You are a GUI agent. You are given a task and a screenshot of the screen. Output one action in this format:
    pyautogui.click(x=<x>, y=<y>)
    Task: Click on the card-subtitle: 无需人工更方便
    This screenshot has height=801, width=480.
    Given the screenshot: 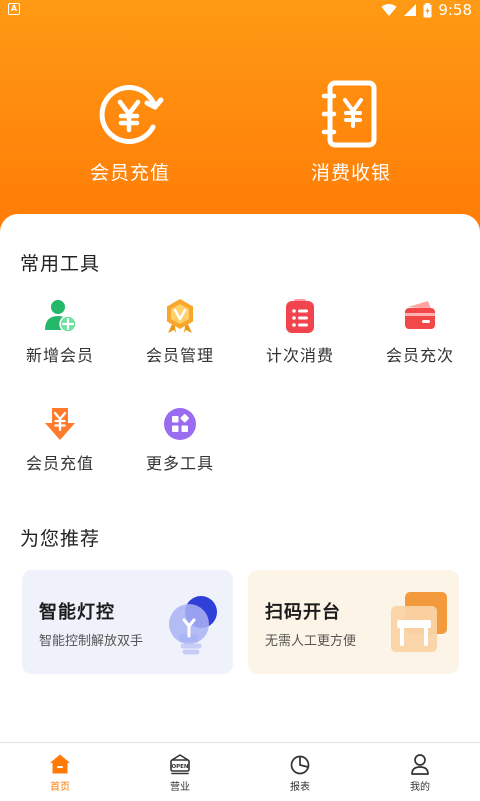 What is the action you would take?
    pyautogui.click(x=311, y=641)
    